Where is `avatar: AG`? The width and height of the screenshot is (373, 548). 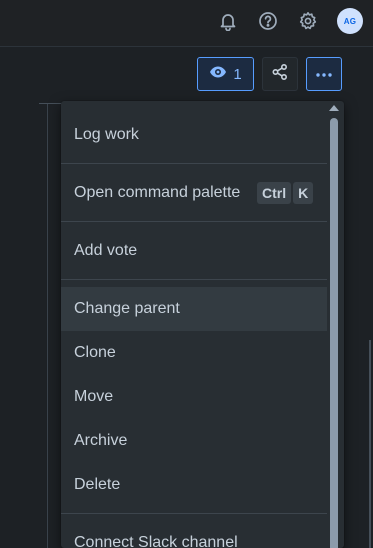
avatar: AG is located at coordinates (350, 21).